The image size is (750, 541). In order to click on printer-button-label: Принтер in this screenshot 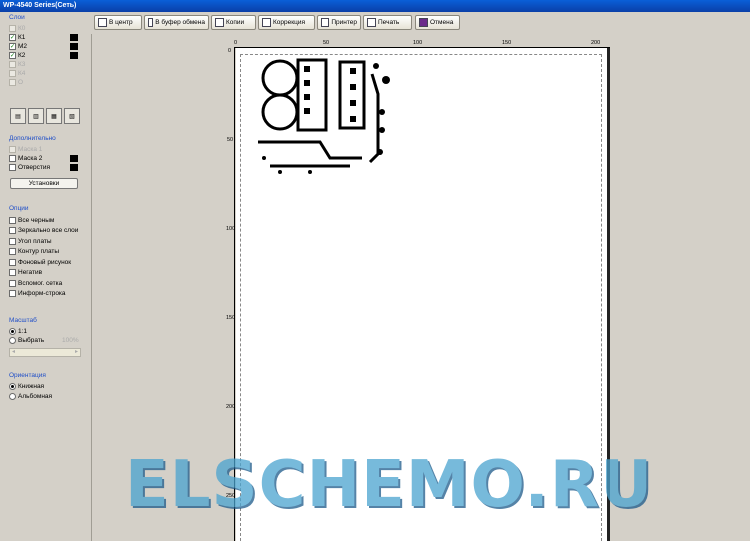, I will do `click(344, 22)`.